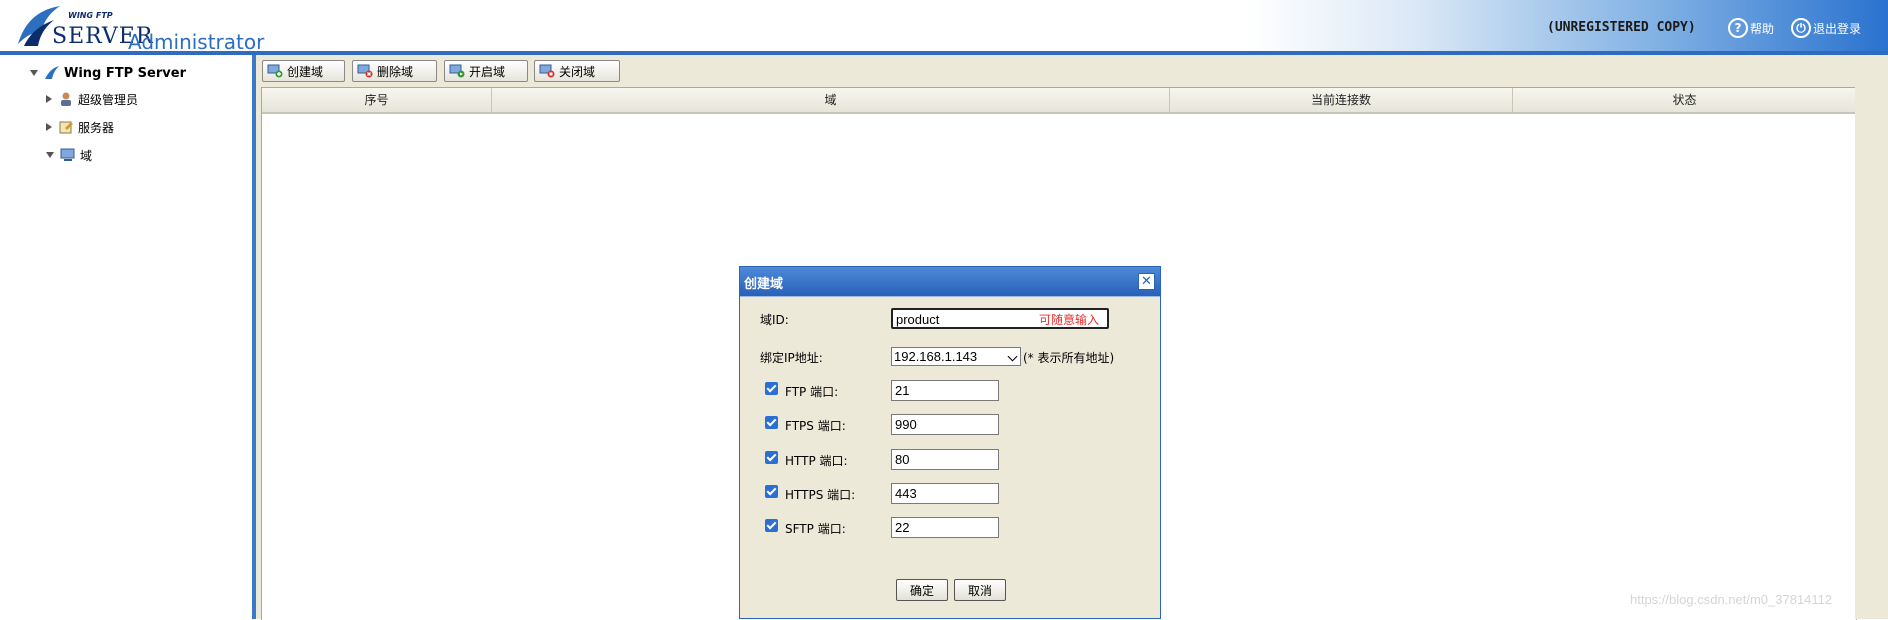  What do you see at coordinates (66, 99) in the screenshot?
I see `admin-user-icon` at bounding box center [66, 99].